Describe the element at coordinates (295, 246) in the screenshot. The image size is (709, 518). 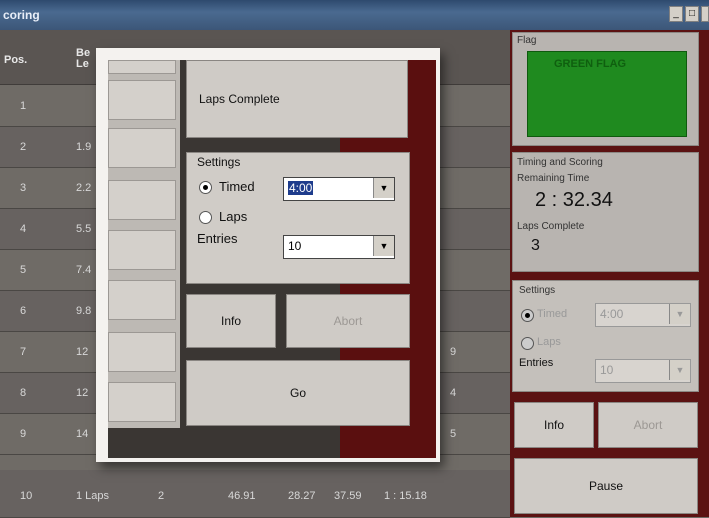
I see `entries-value: 10` at that location.